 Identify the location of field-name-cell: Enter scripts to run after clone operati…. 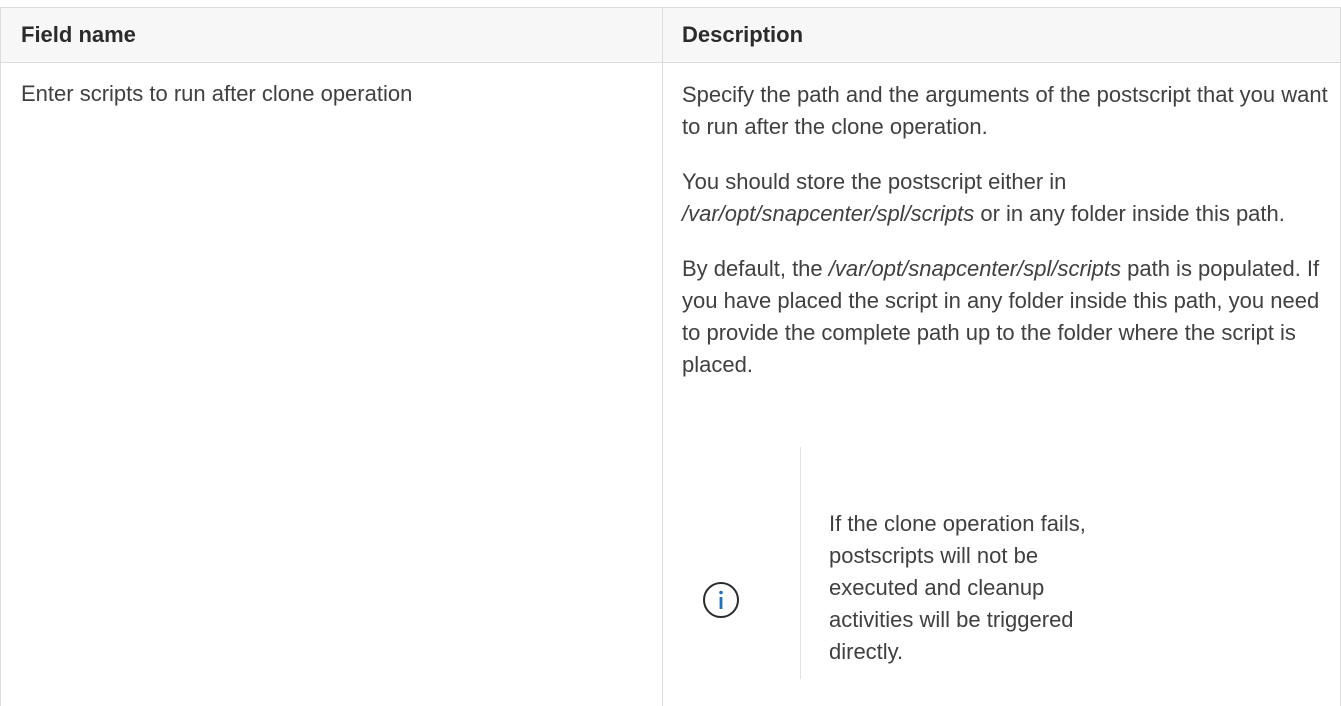
(217, 93).